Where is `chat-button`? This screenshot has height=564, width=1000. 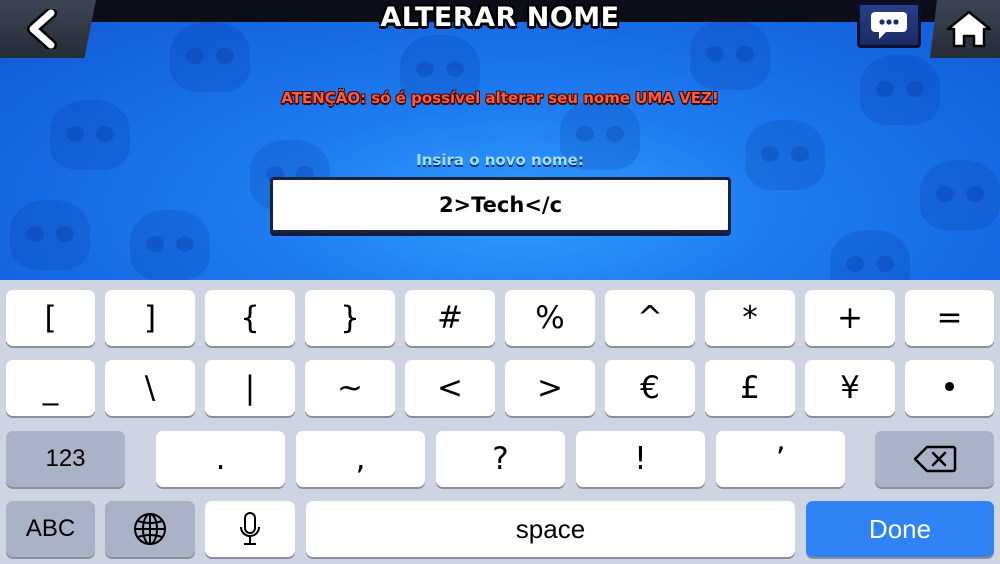 chat-button is located at coordinates (889, 25).